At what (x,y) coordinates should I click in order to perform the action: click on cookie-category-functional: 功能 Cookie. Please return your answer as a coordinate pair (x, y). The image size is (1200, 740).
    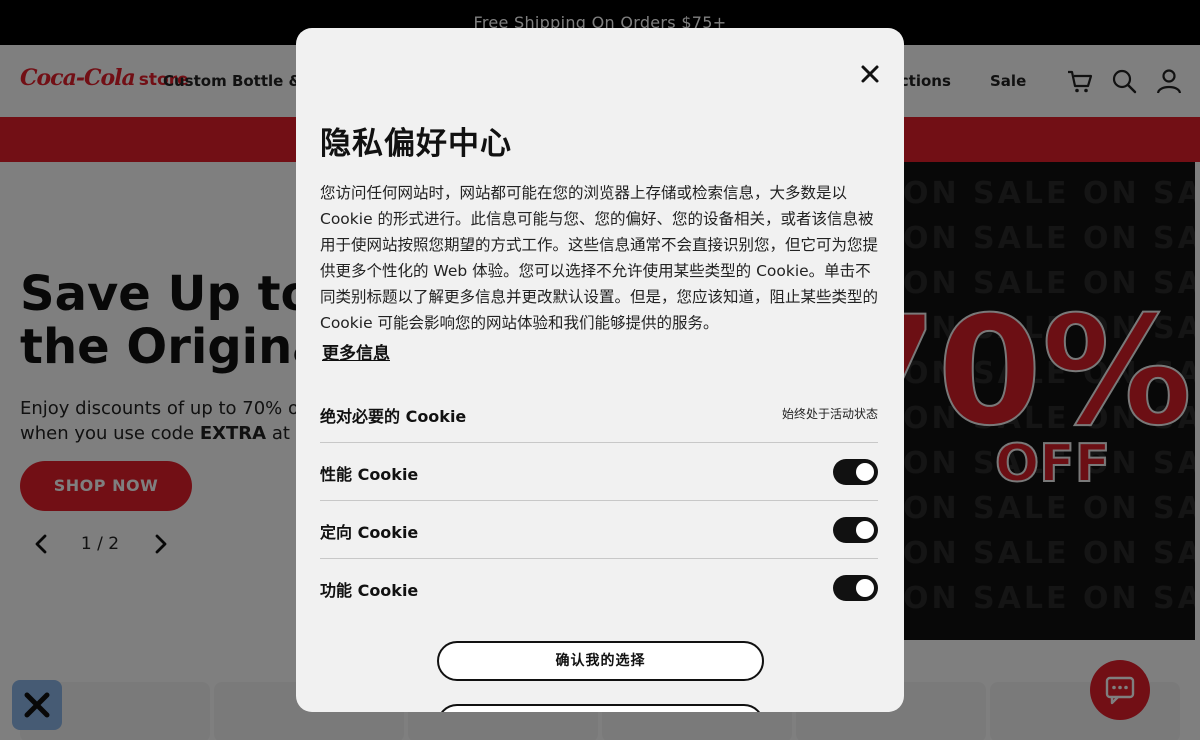
    Looking at the image, I should click on (599, 588).